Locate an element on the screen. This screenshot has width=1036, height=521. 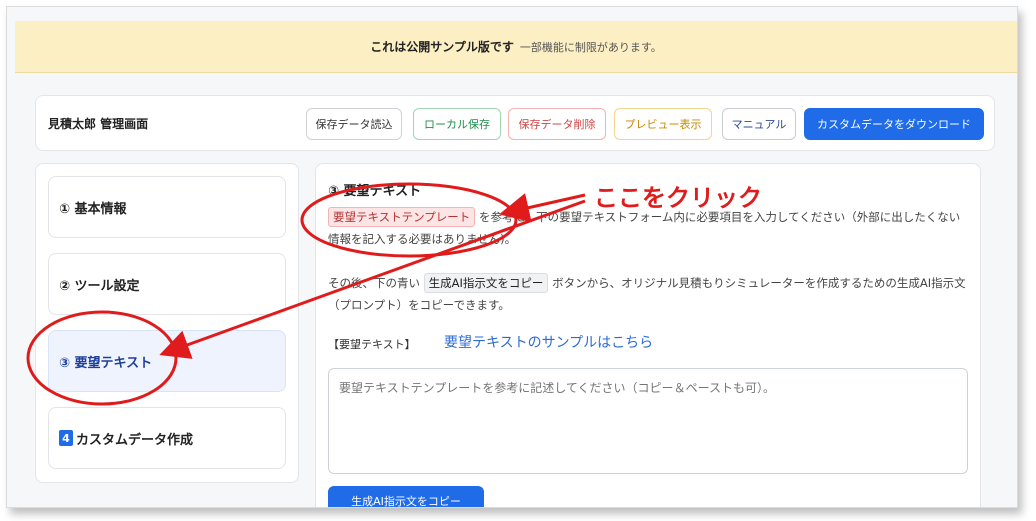
request-text-label: 【要望テキスト】 is located at coordinates (372, 344).